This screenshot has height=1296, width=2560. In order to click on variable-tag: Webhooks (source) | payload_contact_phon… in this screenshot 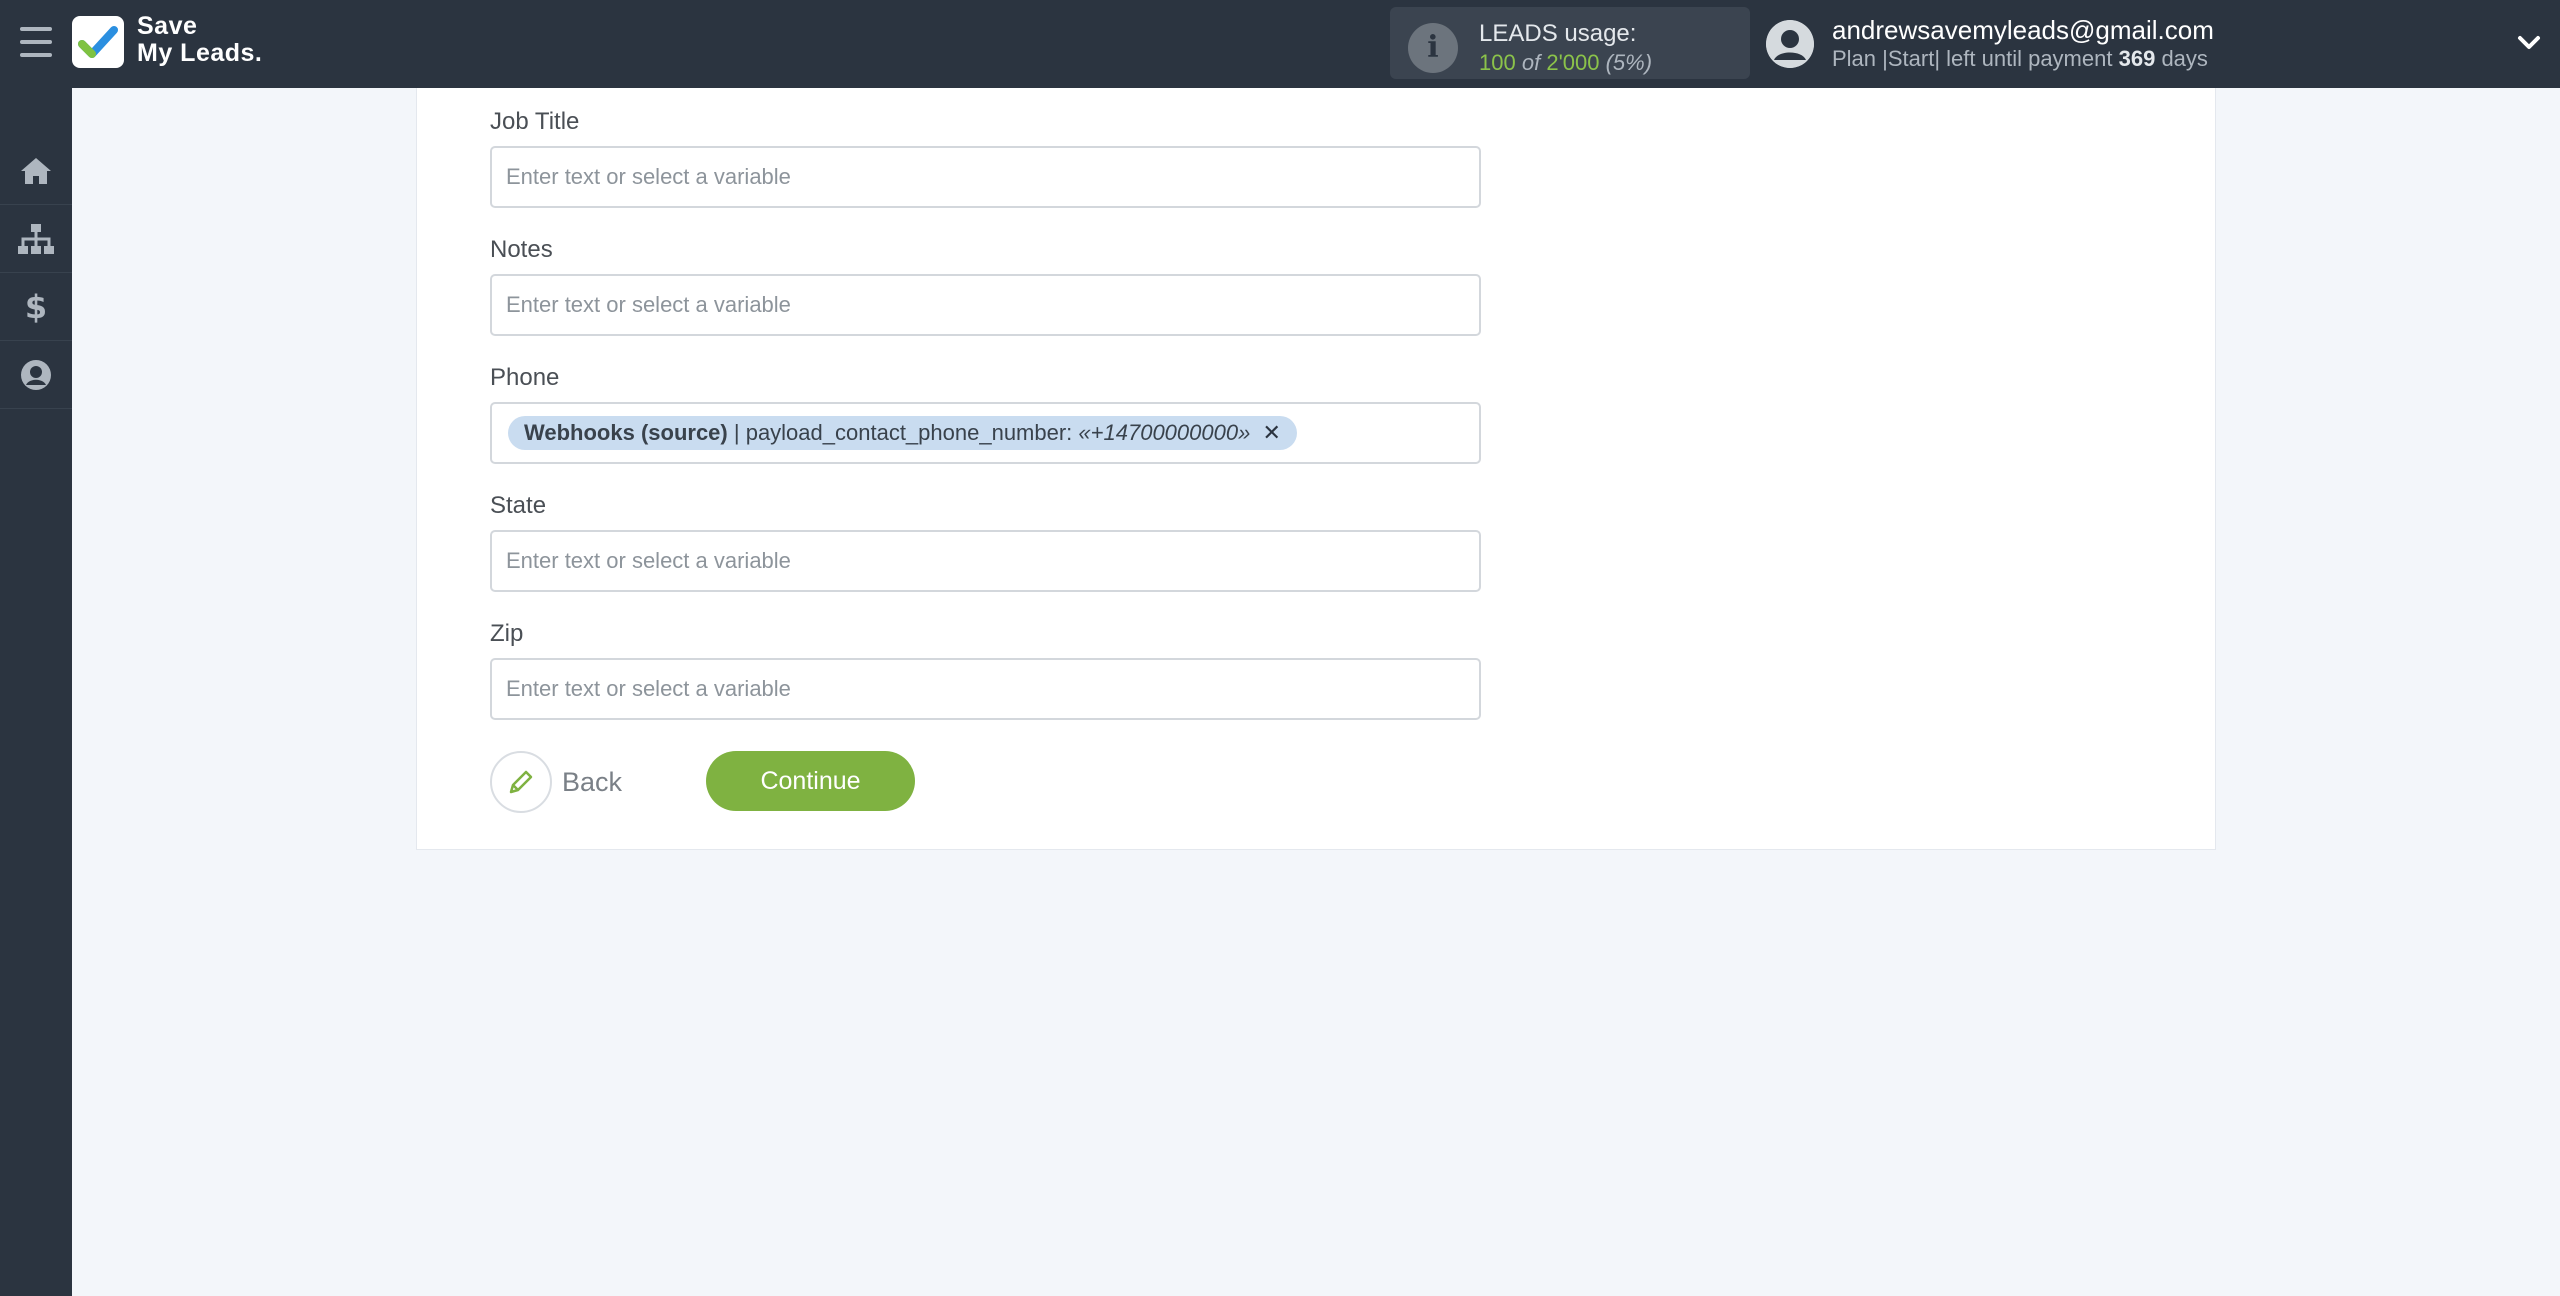, I will do `click(902, 433)`.